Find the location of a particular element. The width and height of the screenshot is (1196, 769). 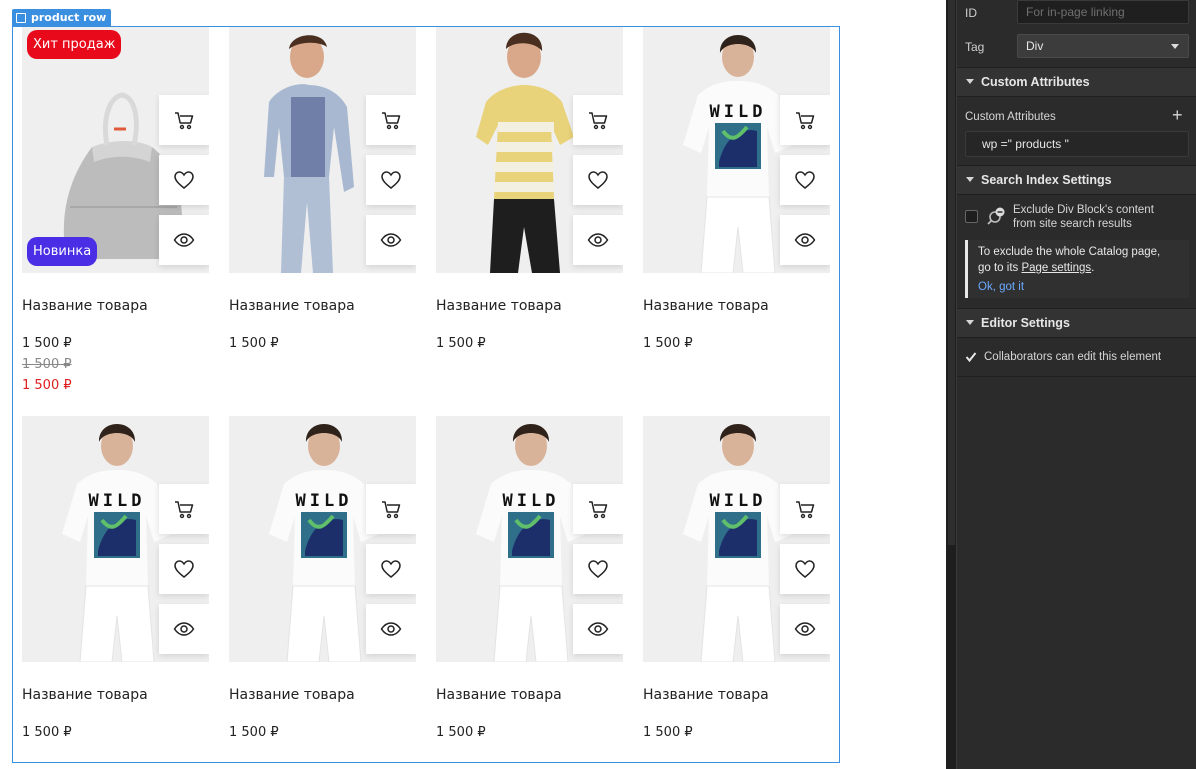

product-image-man-striped-tee is located at coordinates (529, 150).